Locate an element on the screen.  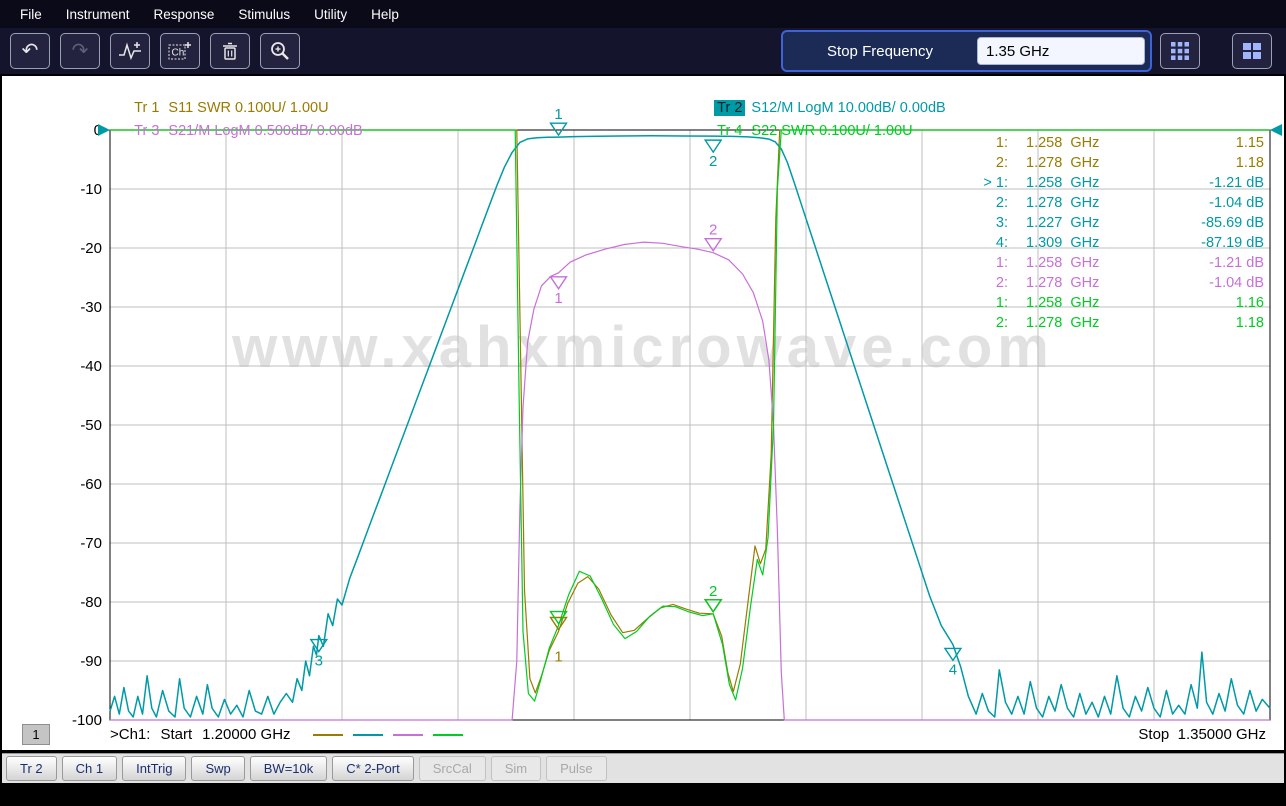
y-axis-label: -40 is located at coordinates (91, 366).